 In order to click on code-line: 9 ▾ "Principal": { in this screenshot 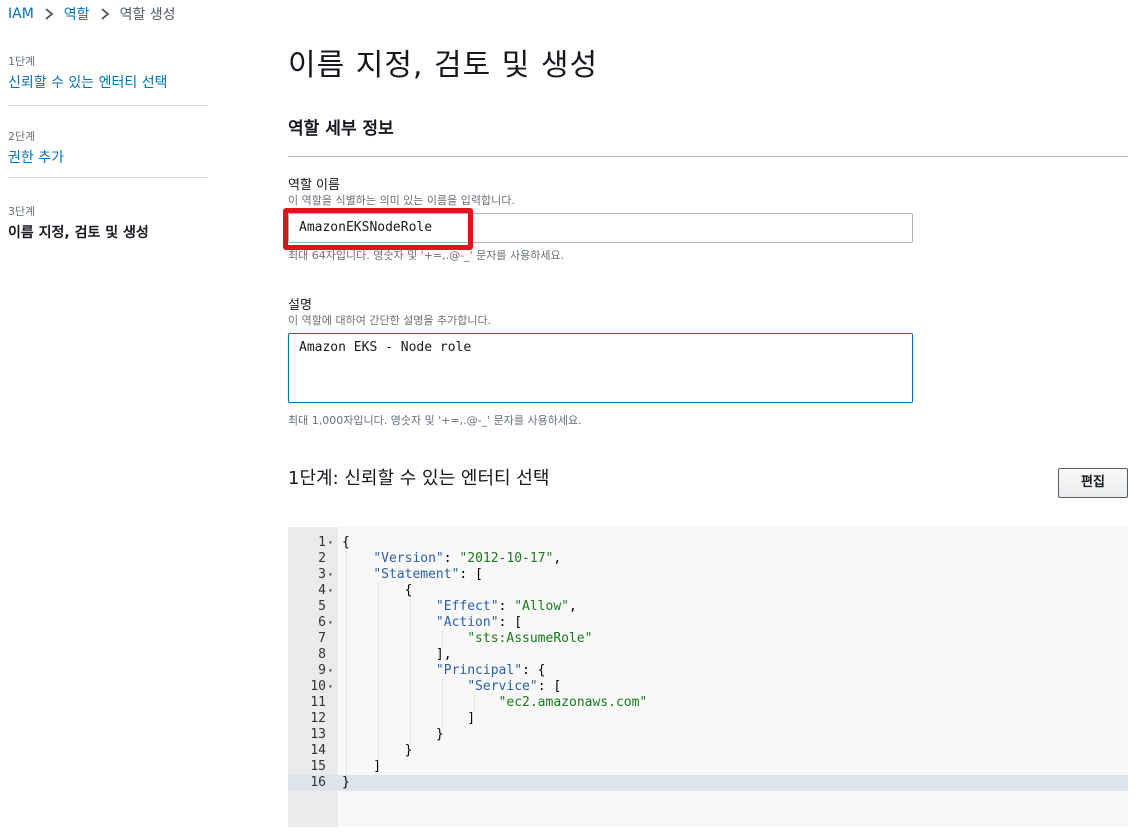, I will do `click(708, 671)`.